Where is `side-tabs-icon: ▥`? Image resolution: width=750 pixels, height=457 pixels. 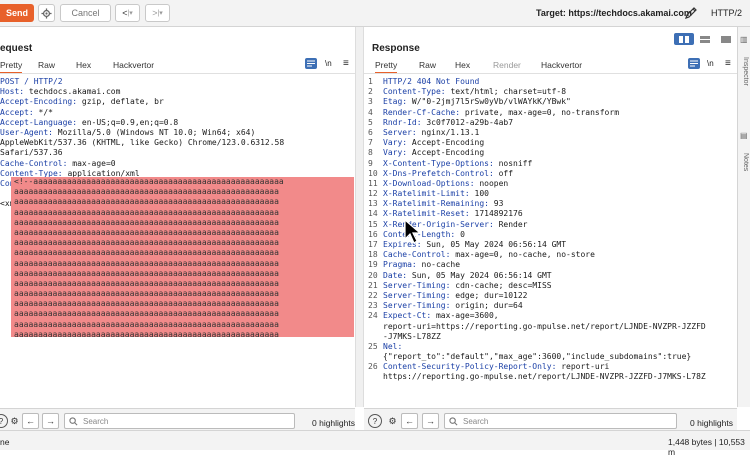 side-tabs-icon: ▥ is located at coordinates (744, 39).